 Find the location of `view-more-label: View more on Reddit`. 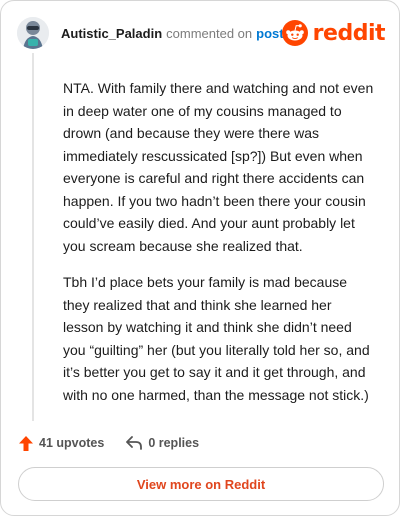

view-more-label: View more on Reddit is located at coordinates (201, 484).